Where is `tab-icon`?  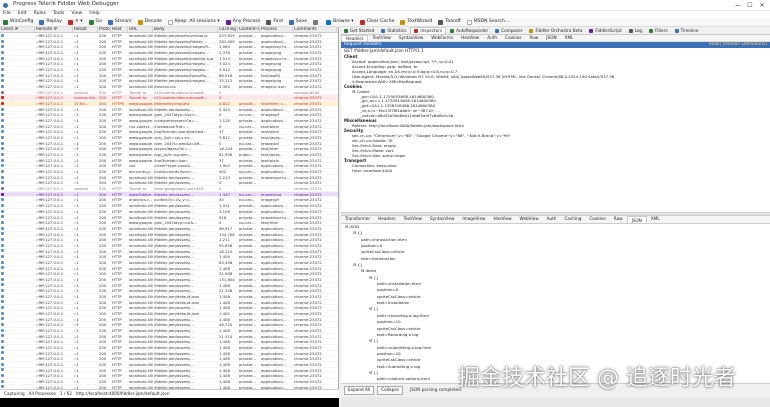
tab-icon is located at coordinates (346, 30).